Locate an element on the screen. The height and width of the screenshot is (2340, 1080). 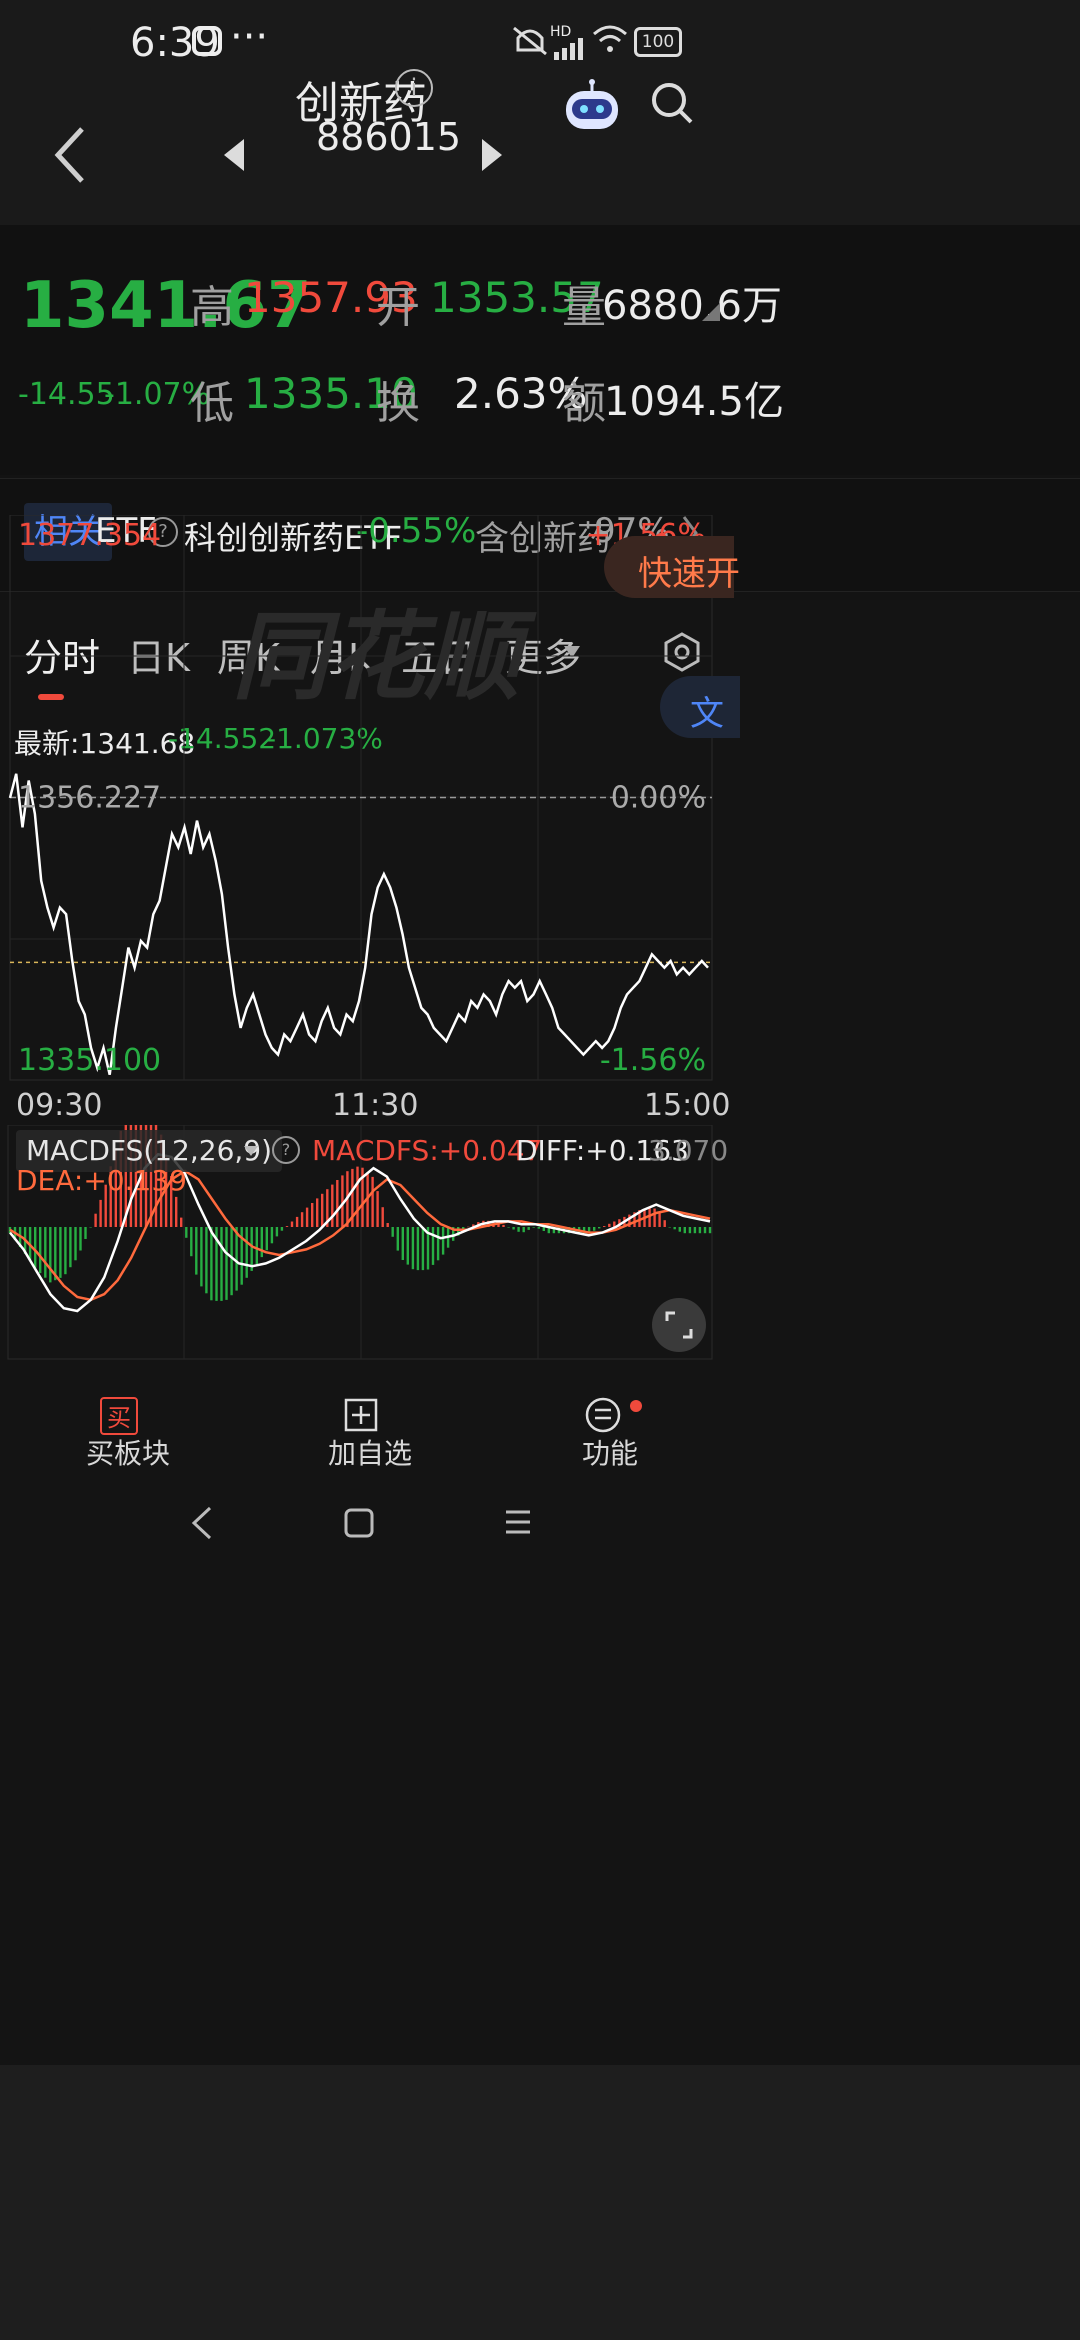
more-notifications-icon: ··· is located at coordinates (249, 37).